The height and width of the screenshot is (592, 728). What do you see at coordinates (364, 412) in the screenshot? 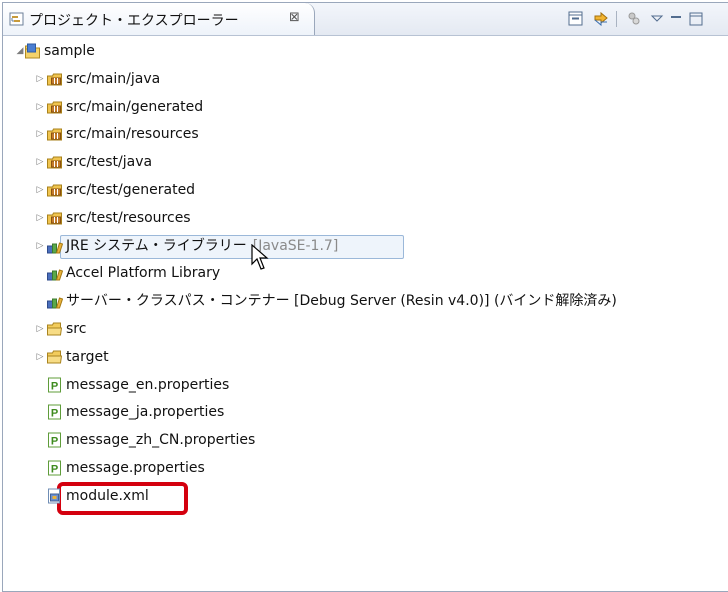
I see `tree-item-row: Pmessage_ja.properties` at bounding box center [364, 412].